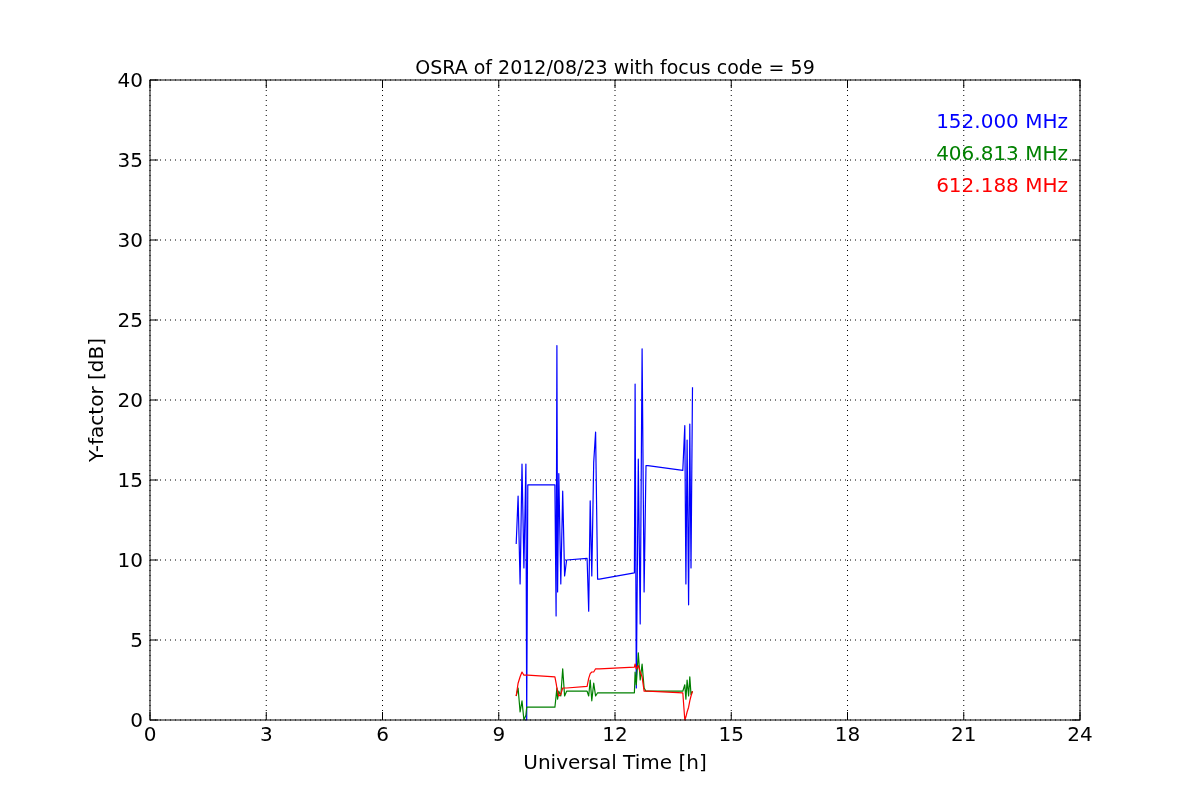  I want to click on tick-label: 30, so click(130, 240).